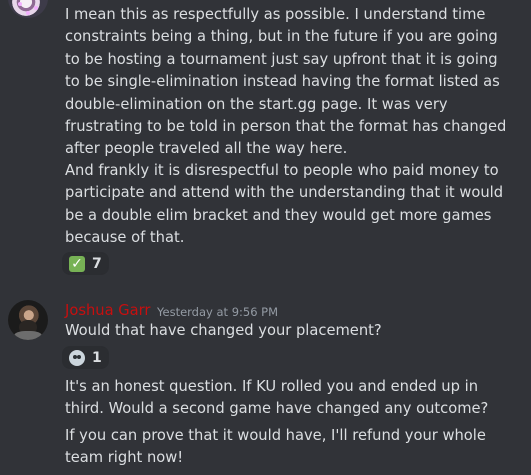 The width and height of the screenshot is (531, 475). I want to click on skull-icon, so click(77, 357).